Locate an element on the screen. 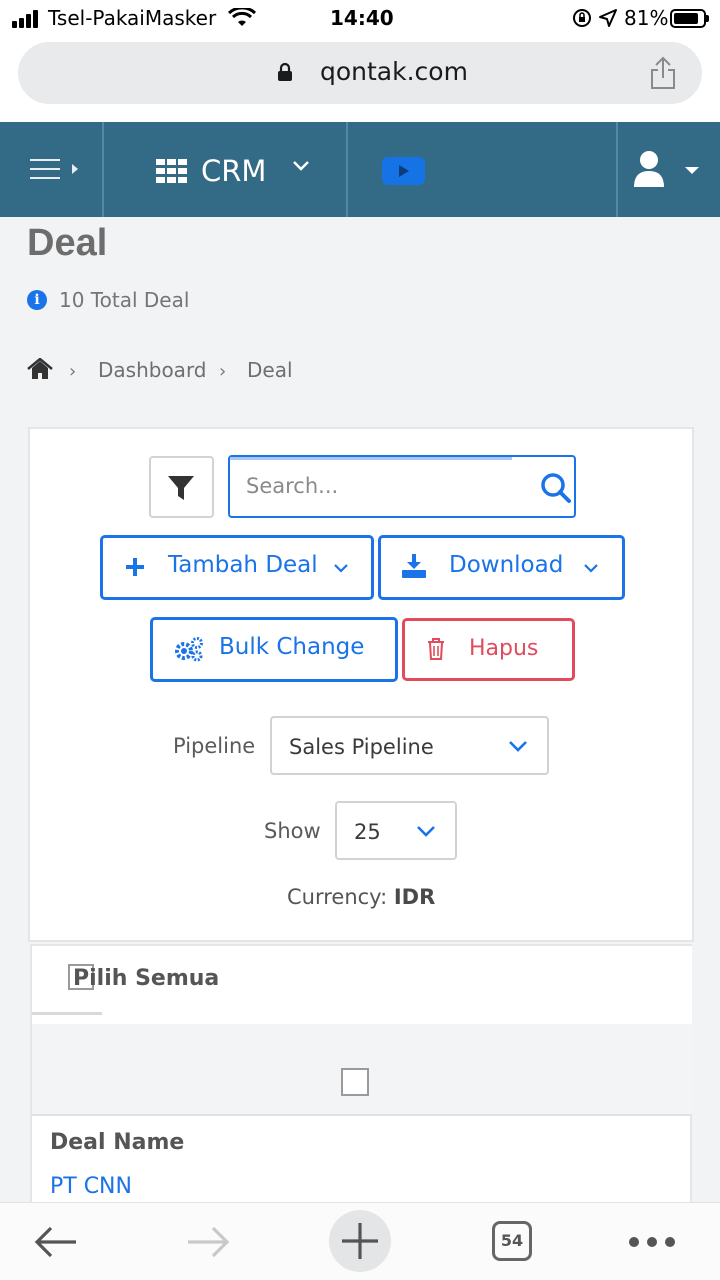 The height and width of the screenshot is (1280, 720). app-header: CRM is located at coordinates (360, 169).